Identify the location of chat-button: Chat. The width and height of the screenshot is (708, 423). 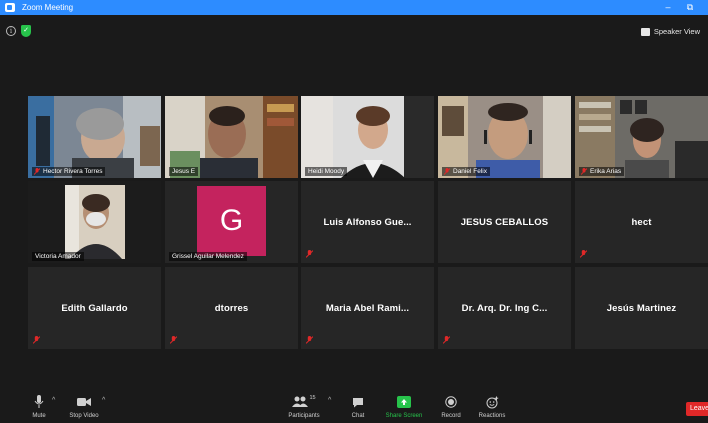
(358, 407).